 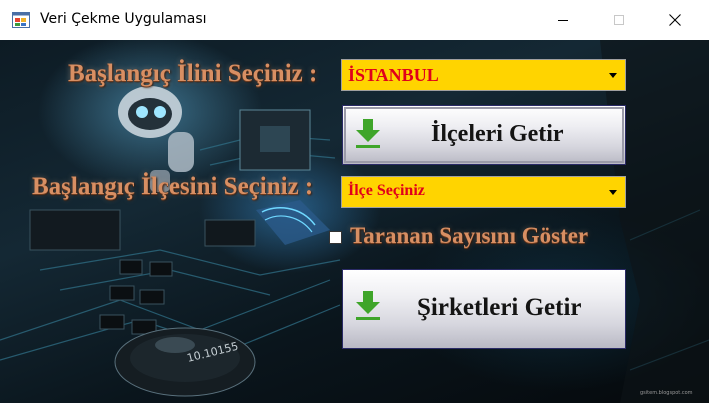 What do you see at coordinates (497, 134) in the screenshot?
I see `get-districts-label: İlçeleri Getir` at bounding box center [497, 134].